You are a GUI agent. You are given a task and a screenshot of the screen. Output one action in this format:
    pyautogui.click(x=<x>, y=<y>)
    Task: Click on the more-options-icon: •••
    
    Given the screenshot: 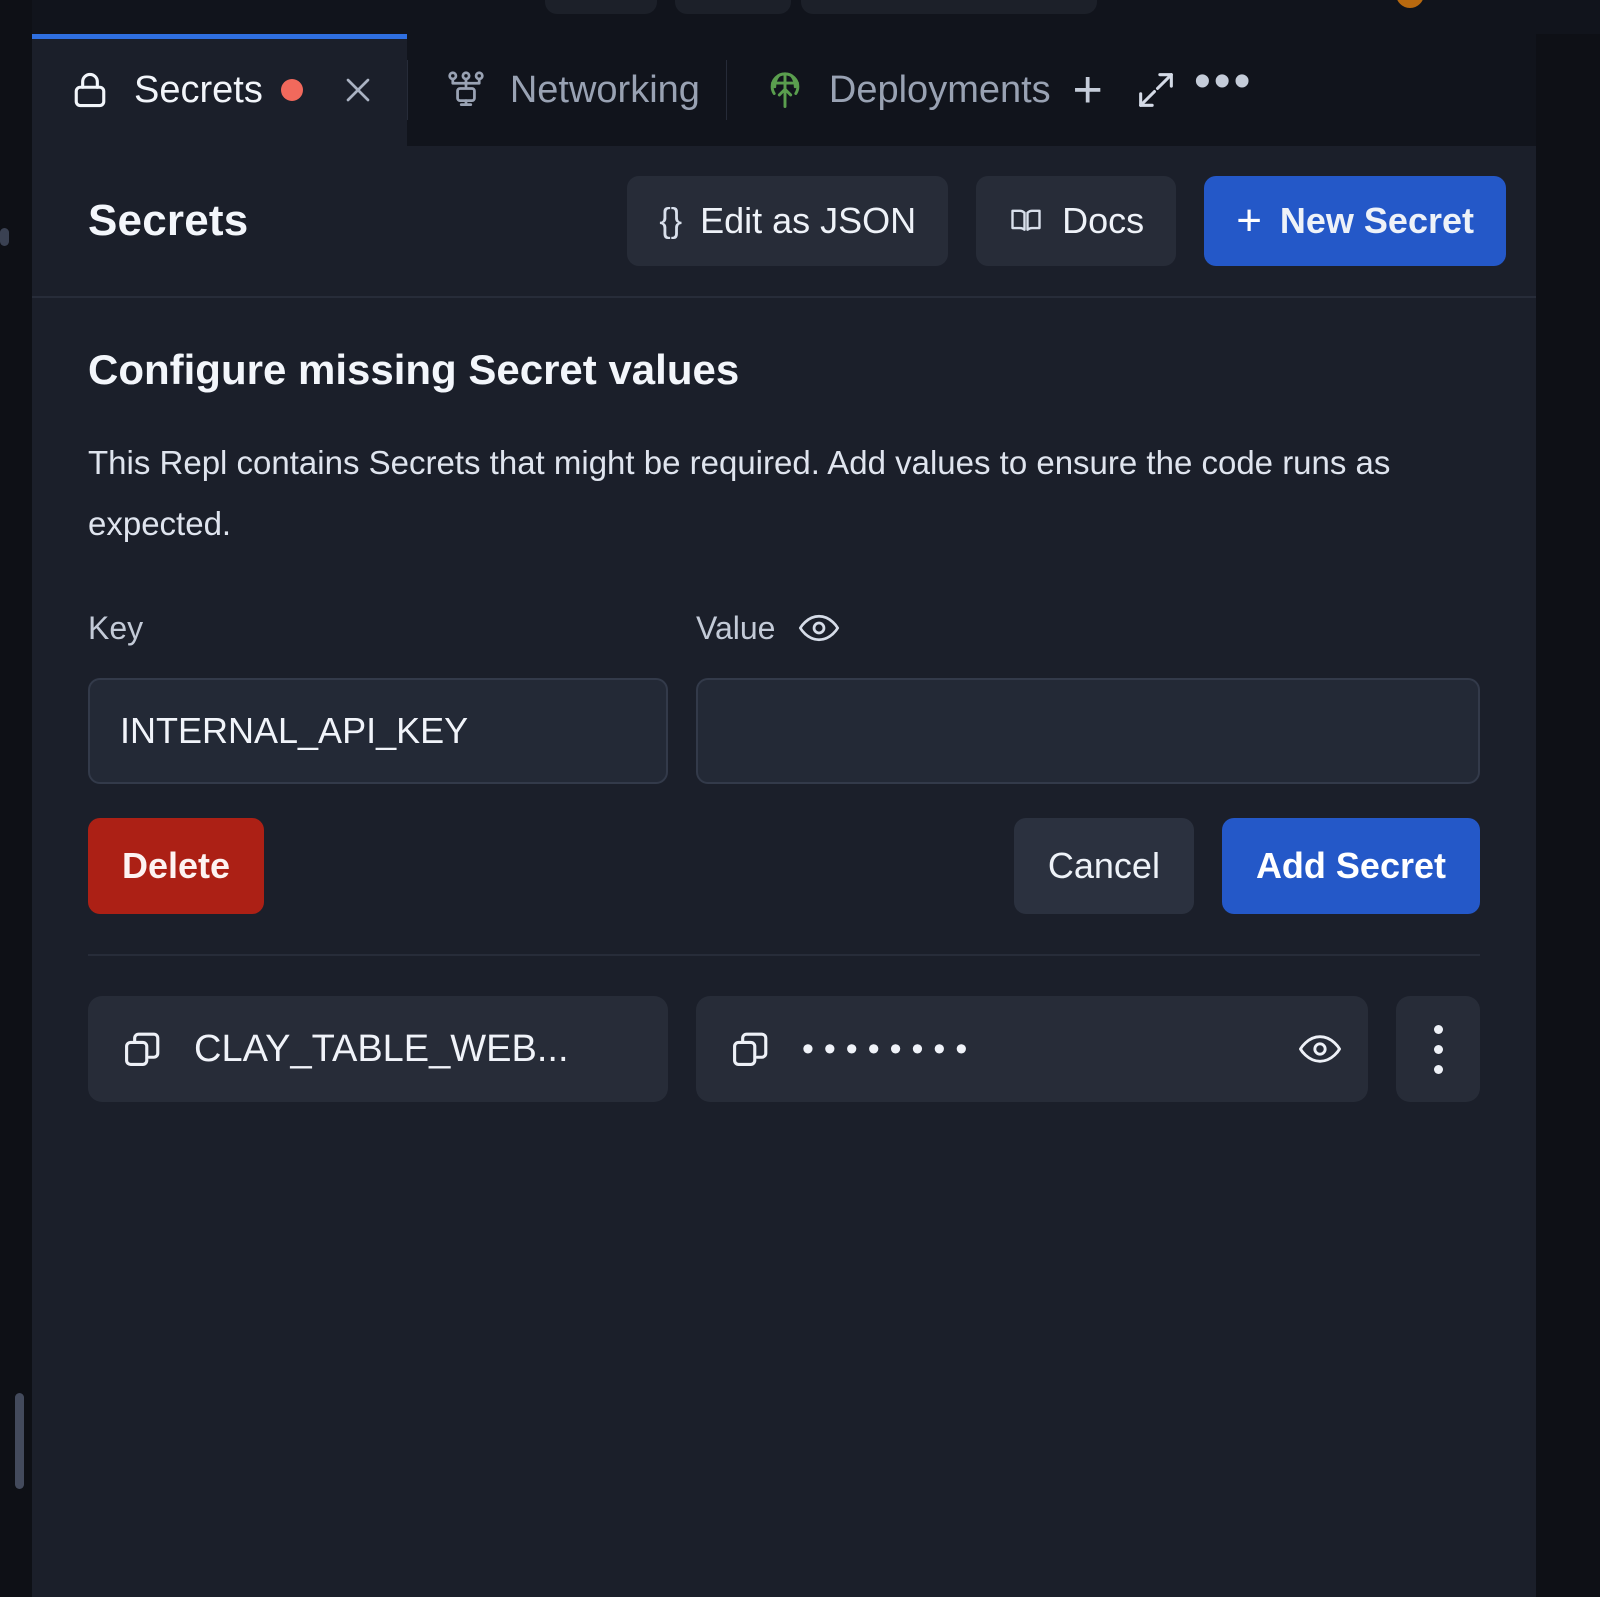 What is the action you would take?
    pyautogui.click(x=1224, y=90)
    